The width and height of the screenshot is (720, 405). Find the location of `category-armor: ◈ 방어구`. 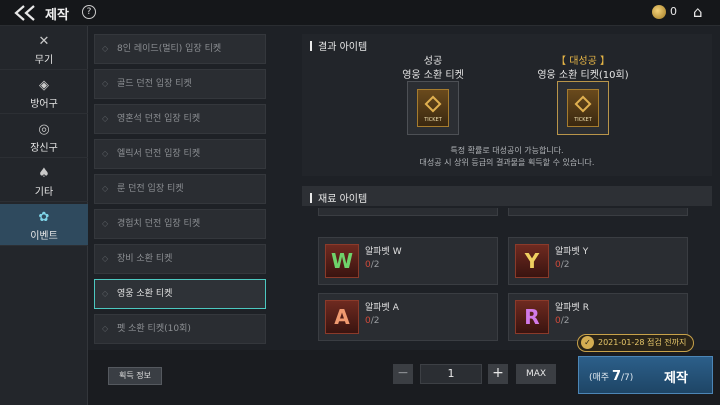

category-armor: ◈ 방어구 is located at coordinates (44, 93).